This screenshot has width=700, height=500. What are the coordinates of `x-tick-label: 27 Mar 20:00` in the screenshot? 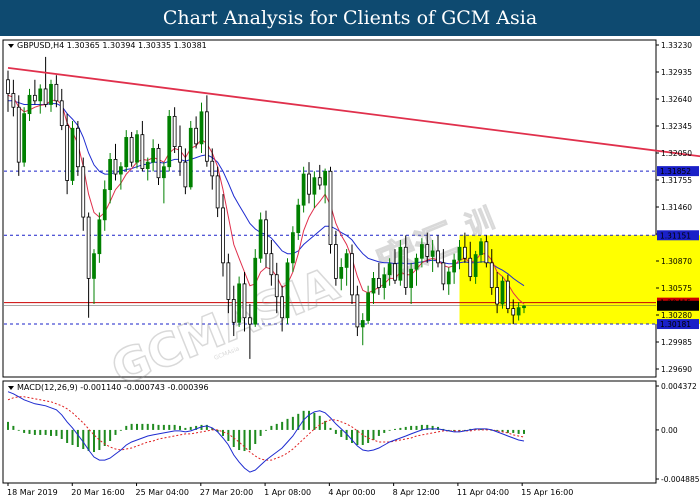 It's located at (226, 492).